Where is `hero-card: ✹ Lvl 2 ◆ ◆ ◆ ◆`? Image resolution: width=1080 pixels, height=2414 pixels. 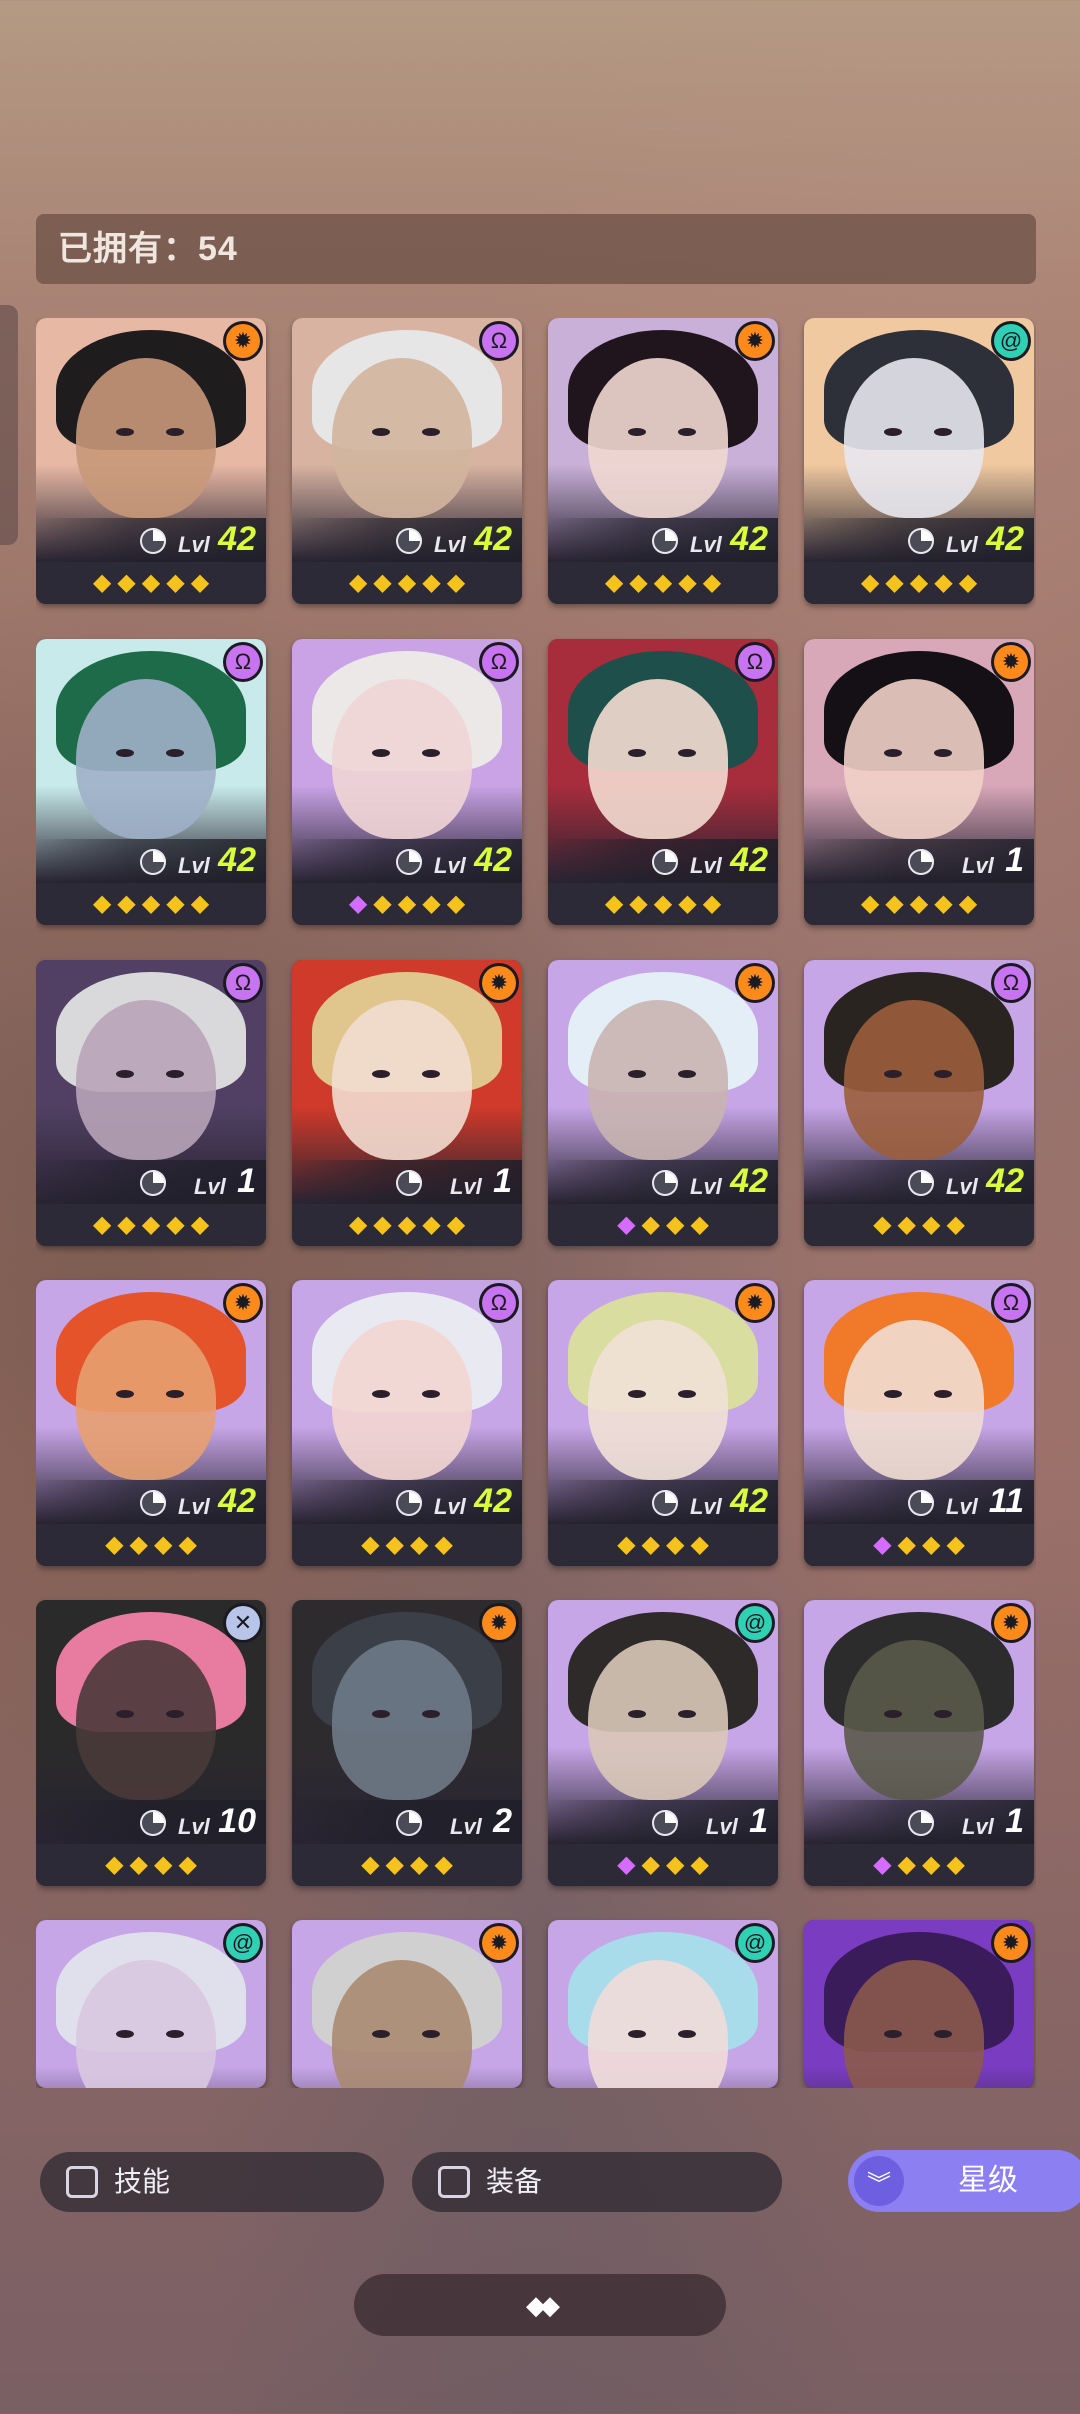 hero-card: ✹ Lvl 2 ◆ ◆ ◆ ◆ is located at coordinates (407, 1743).